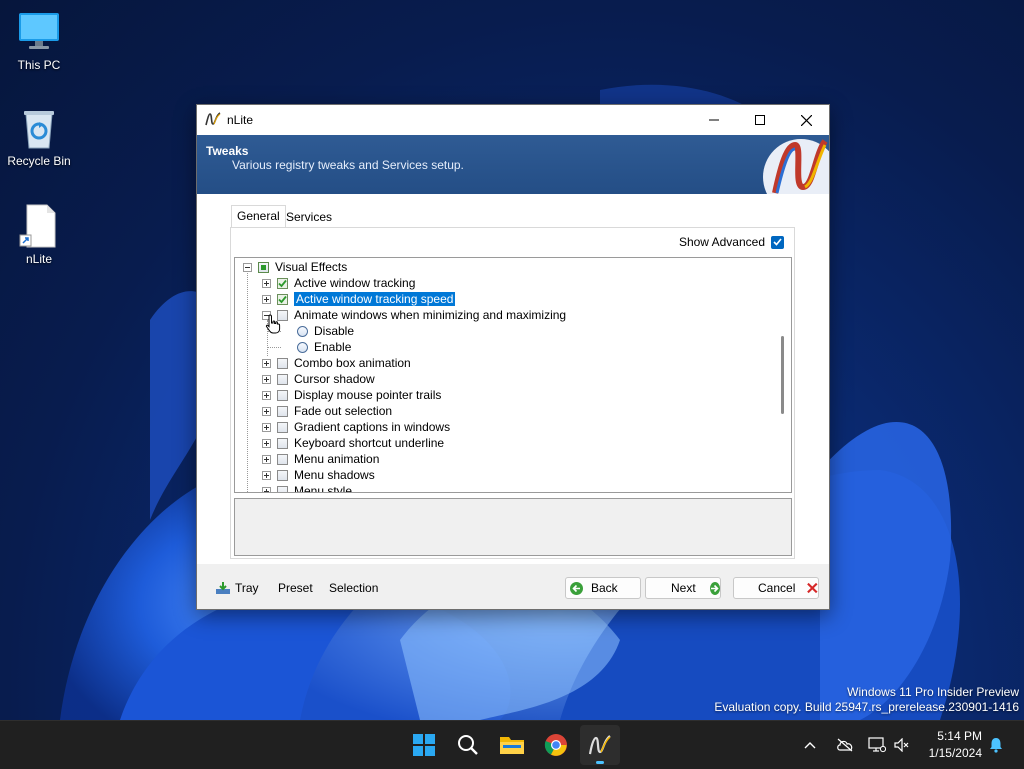 This screenshot has height=769, width=1024. Describe the element at coordinates (309, 217) in the screenshot. I see `tab-services: Services` at that location.